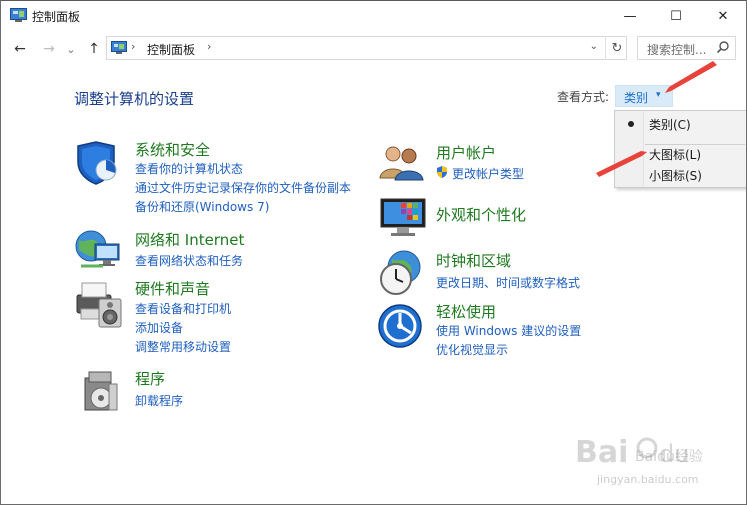 The width and height of the screenshot is (747, 505). I want to click on annotation-arrow-top, so click(691, 77).